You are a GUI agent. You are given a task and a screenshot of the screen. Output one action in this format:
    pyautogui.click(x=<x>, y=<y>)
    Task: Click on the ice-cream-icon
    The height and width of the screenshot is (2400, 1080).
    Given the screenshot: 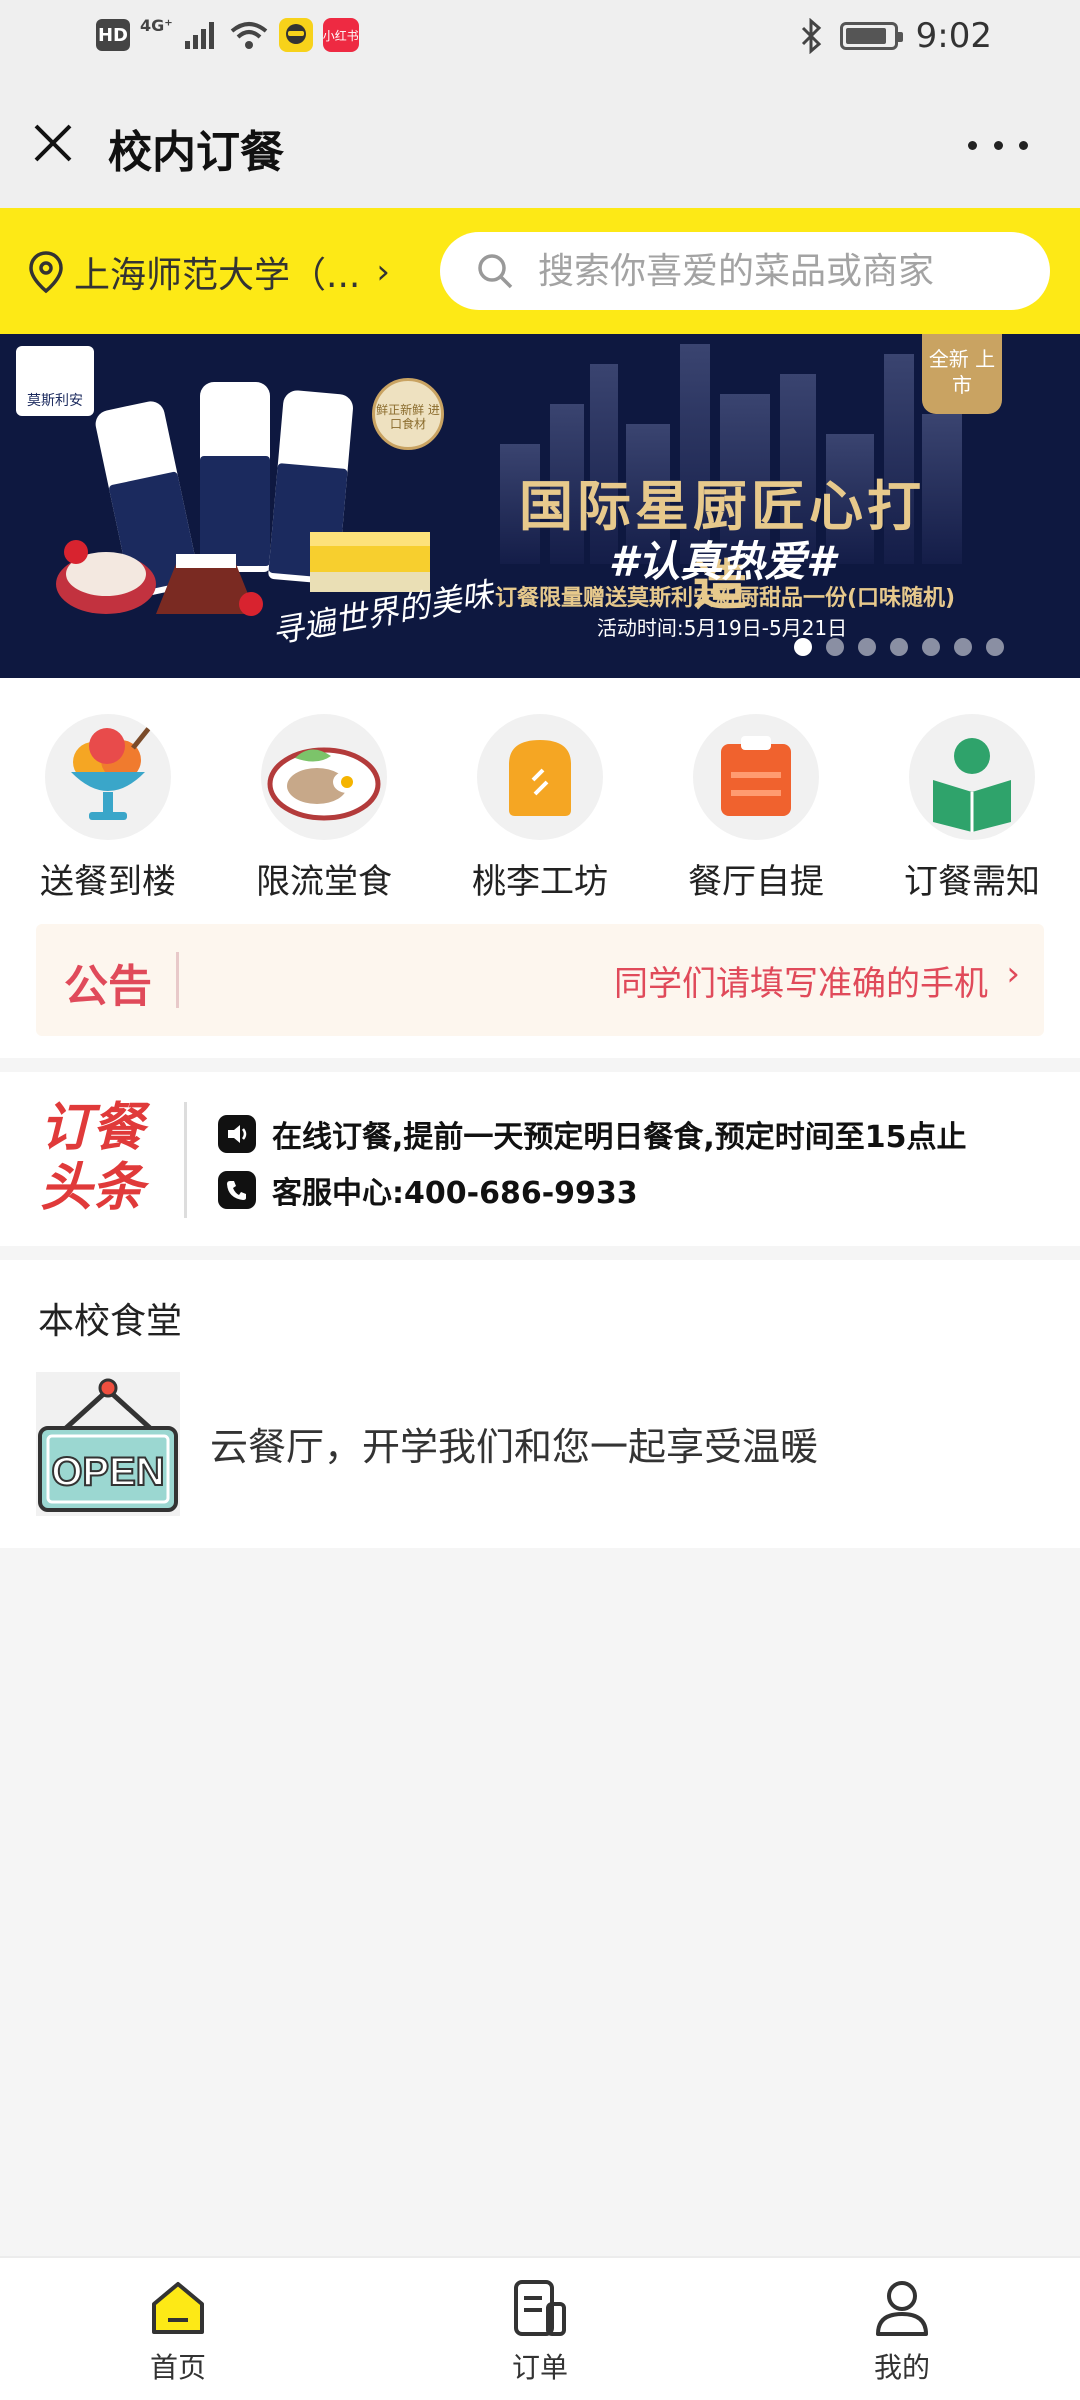 What is the action you would take?
    pyautogui.click(x=108, y=777)
    